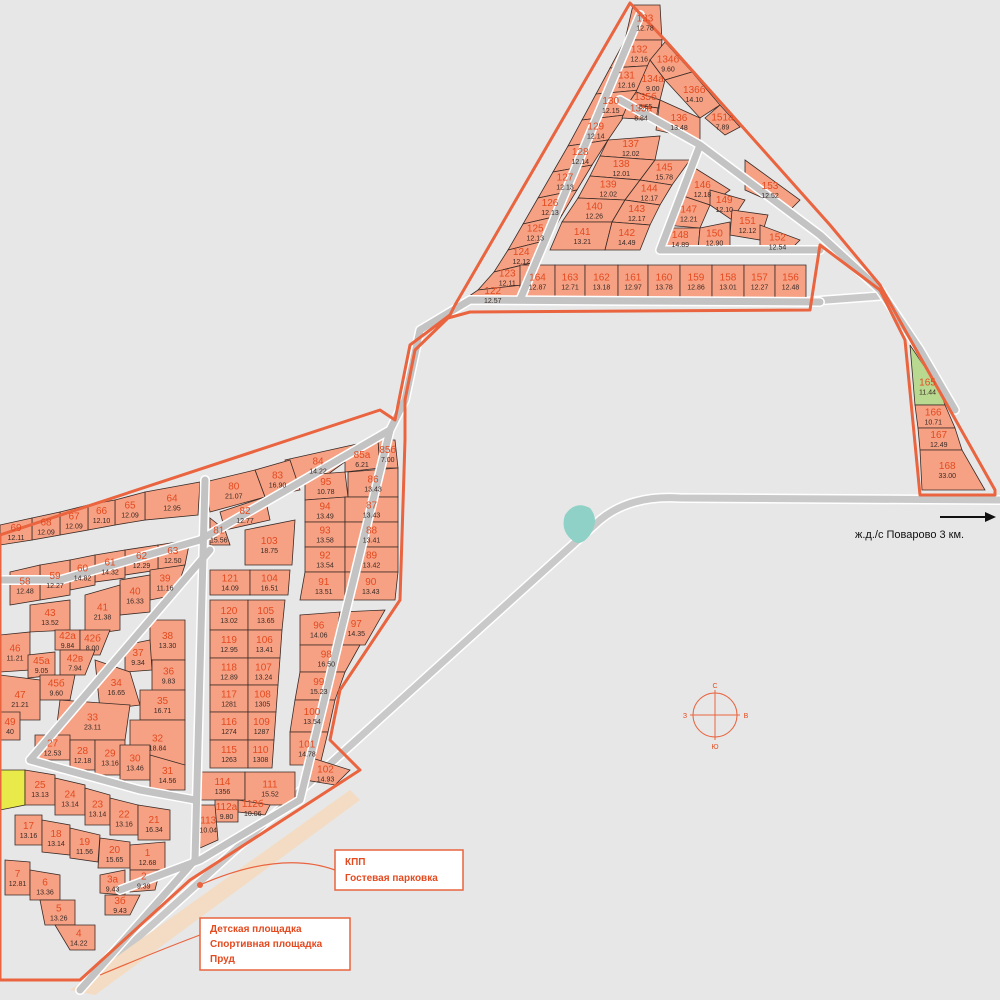 The height and width of the screenshot is (1000, 1000). What do you see at coordinates (158, 749) in the screenshot?
I see `plot-area: 18.84` at bounding box center [158, 749].